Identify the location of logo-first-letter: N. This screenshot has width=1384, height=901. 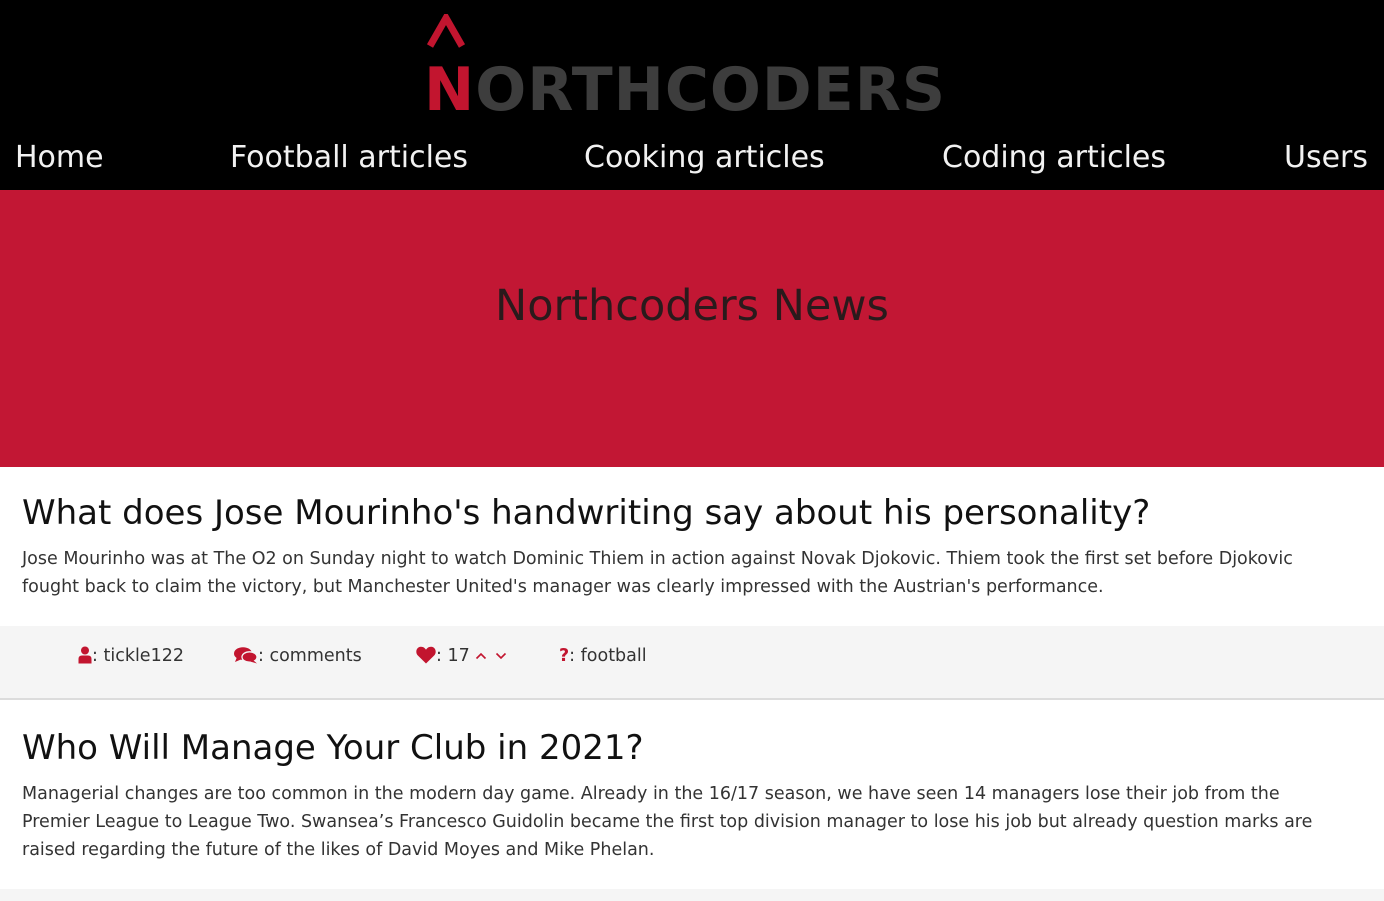
(450, 90).